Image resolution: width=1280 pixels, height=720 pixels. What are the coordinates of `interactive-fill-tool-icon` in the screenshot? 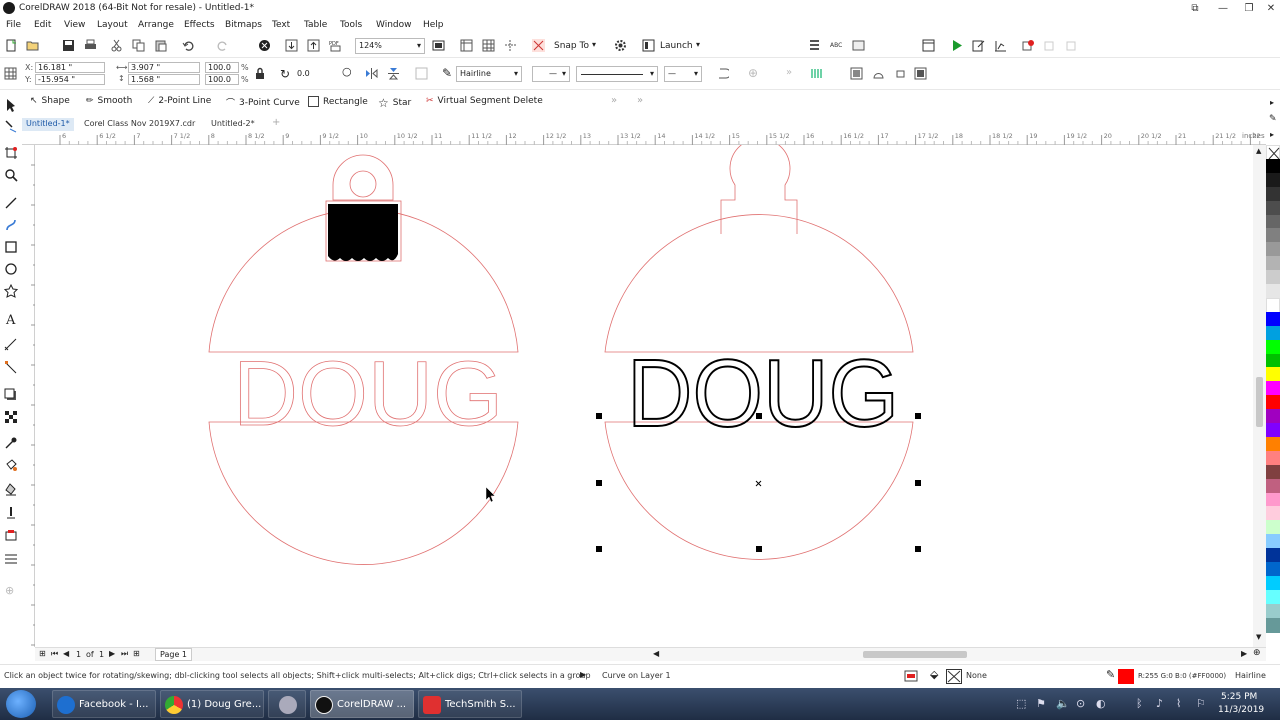 It's located at (11, 465).